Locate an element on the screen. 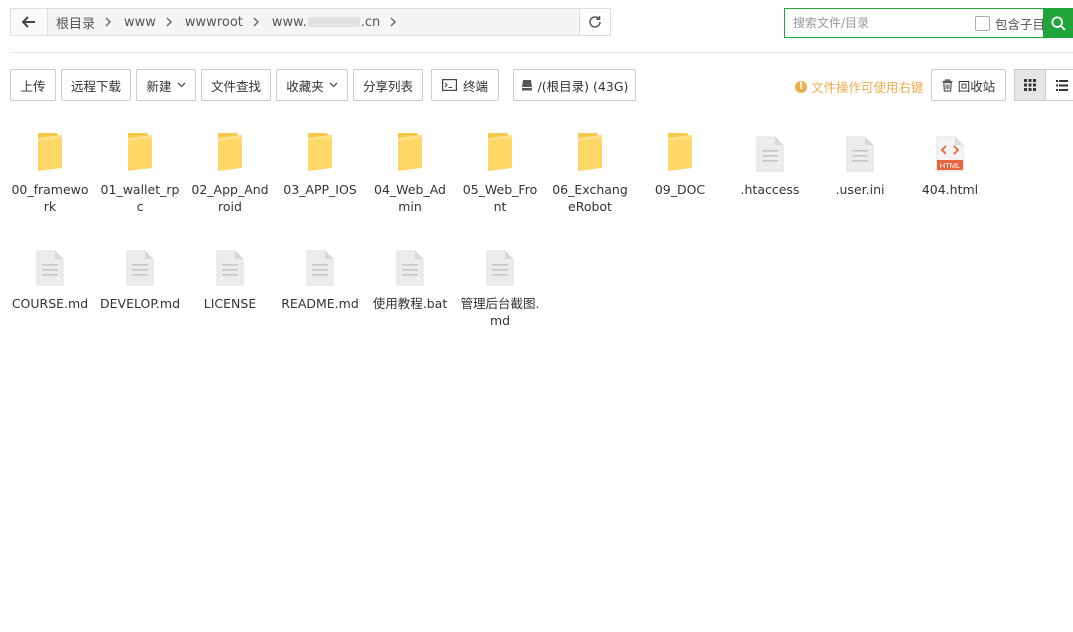  file-item: .user.ini is located at coordinates (860, 163).